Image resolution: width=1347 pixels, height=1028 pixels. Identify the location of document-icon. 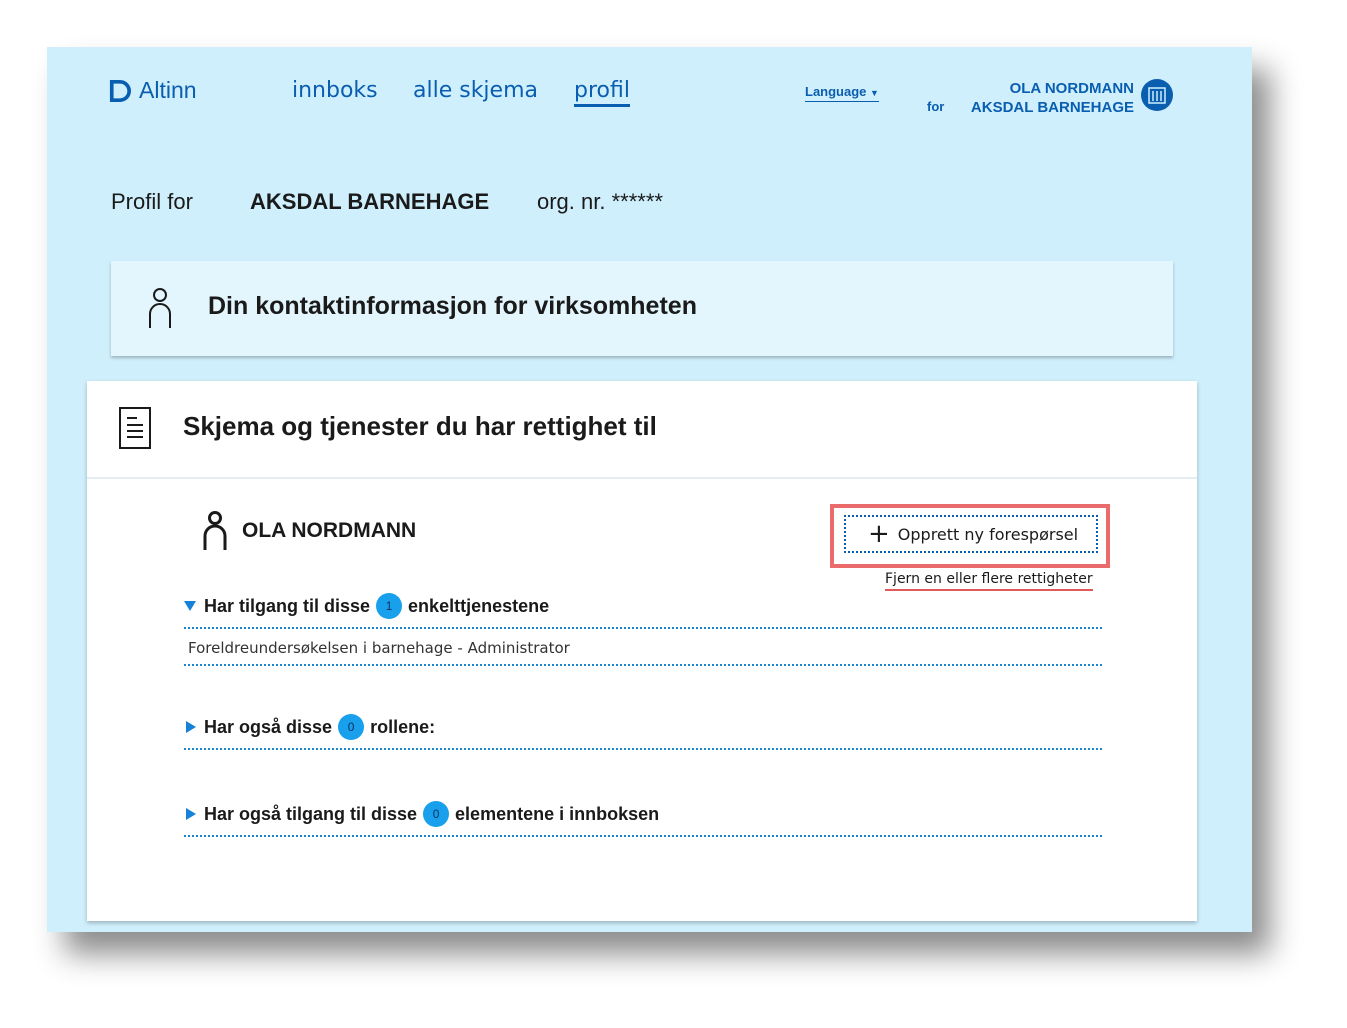
(135, 428).